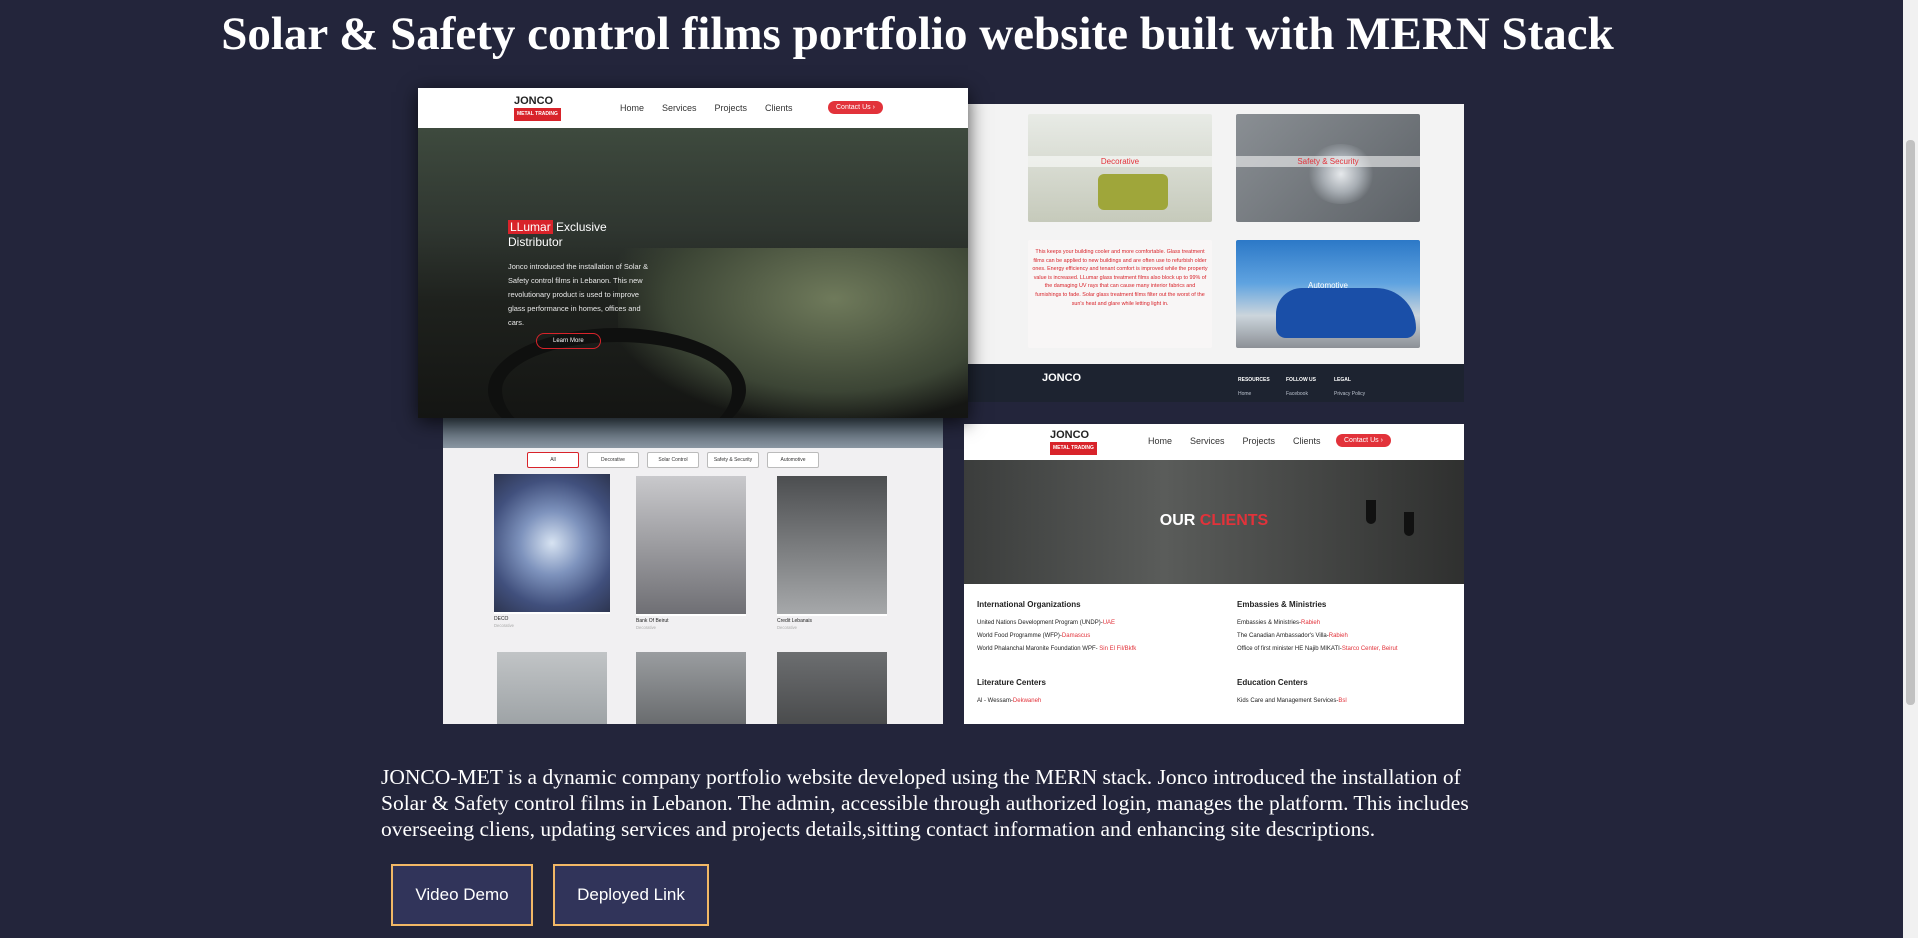  I want to click on client-name: Embassies & Ministries-, so click(1269, 623).